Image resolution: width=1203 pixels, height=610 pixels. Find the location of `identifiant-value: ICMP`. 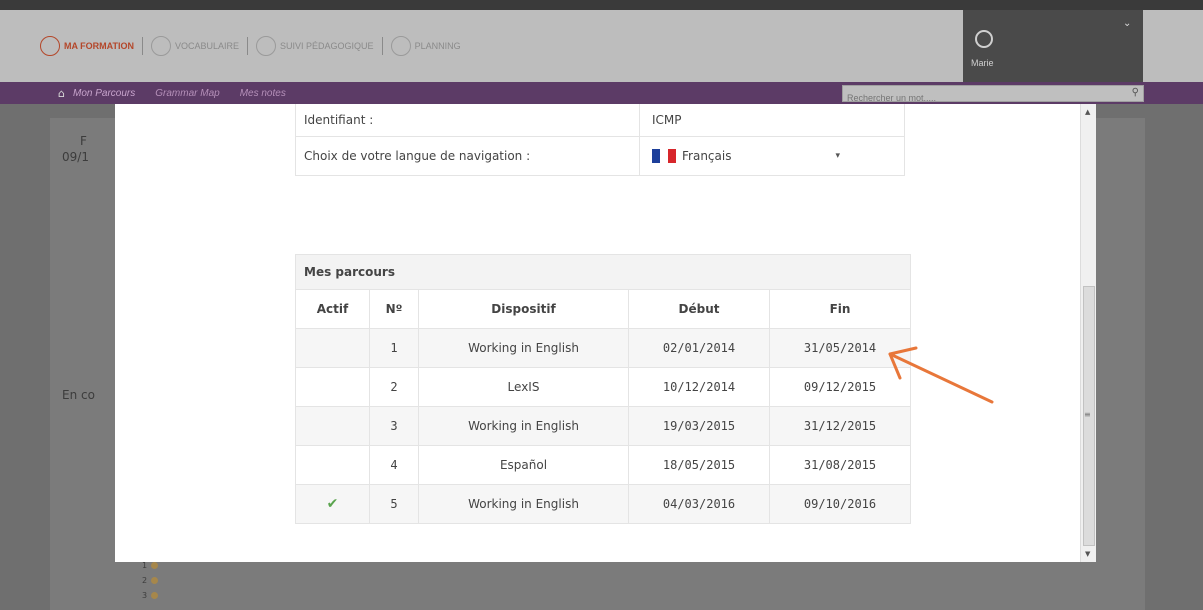

identifiant-value: ICMP is located at coordinates (772, 120).